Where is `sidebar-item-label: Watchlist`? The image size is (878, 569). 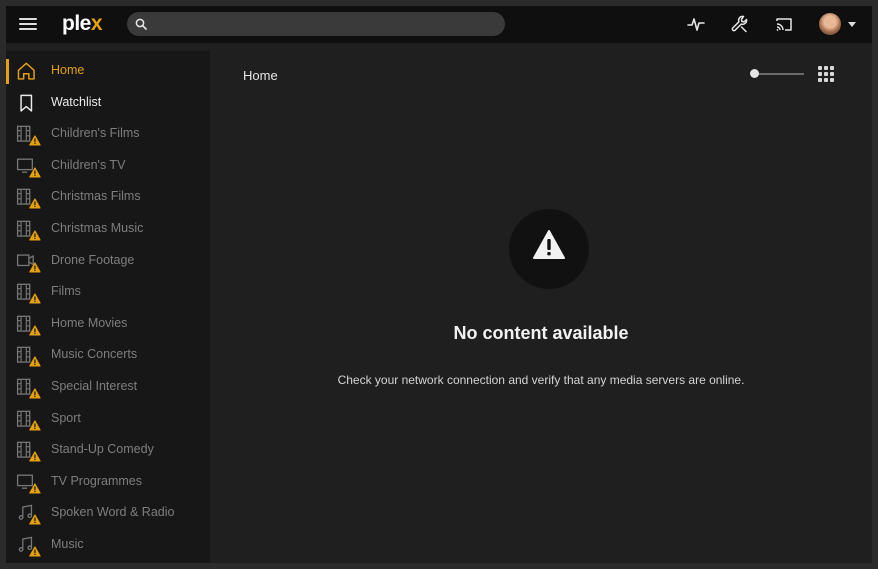 sidebar-item-label: Watchlist is located at coordinates (76, 101).